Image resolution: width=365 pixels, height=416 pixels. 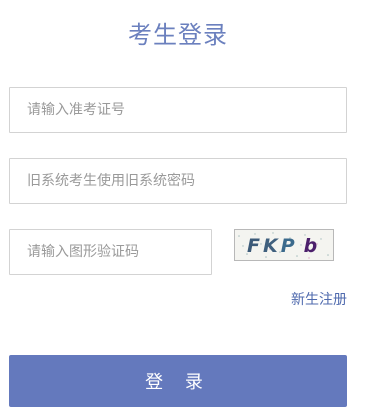 I want to click on password-field, so click(x=178, y=181).